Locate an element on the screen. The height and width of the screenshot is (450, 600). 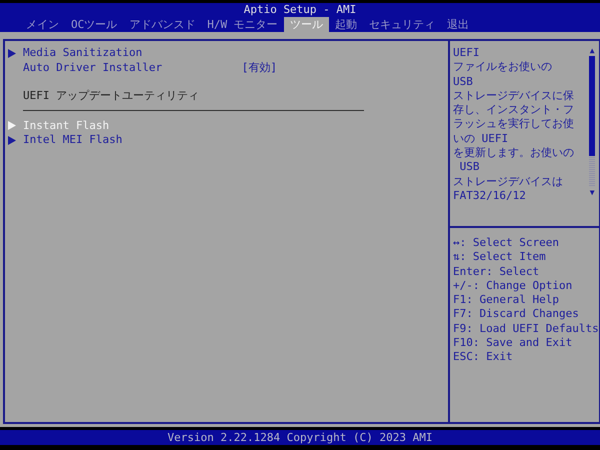
window-title: Aptio Setup - AMI is located at coordinates (300, 10).